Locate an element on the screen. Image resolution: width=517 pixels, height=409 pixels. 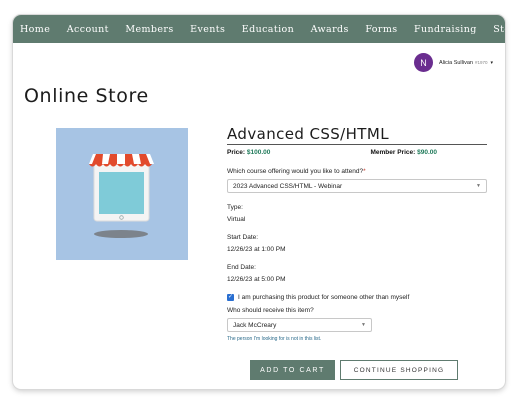
nav-events: Events is located at coordinates (207, 29).